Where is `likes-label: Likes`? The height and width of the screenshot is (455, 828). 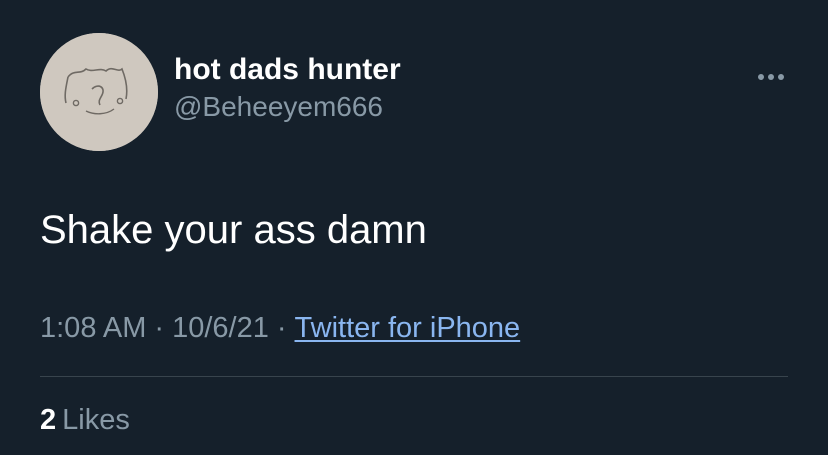 likes-label: Likes is located at coordinates (96, 420).